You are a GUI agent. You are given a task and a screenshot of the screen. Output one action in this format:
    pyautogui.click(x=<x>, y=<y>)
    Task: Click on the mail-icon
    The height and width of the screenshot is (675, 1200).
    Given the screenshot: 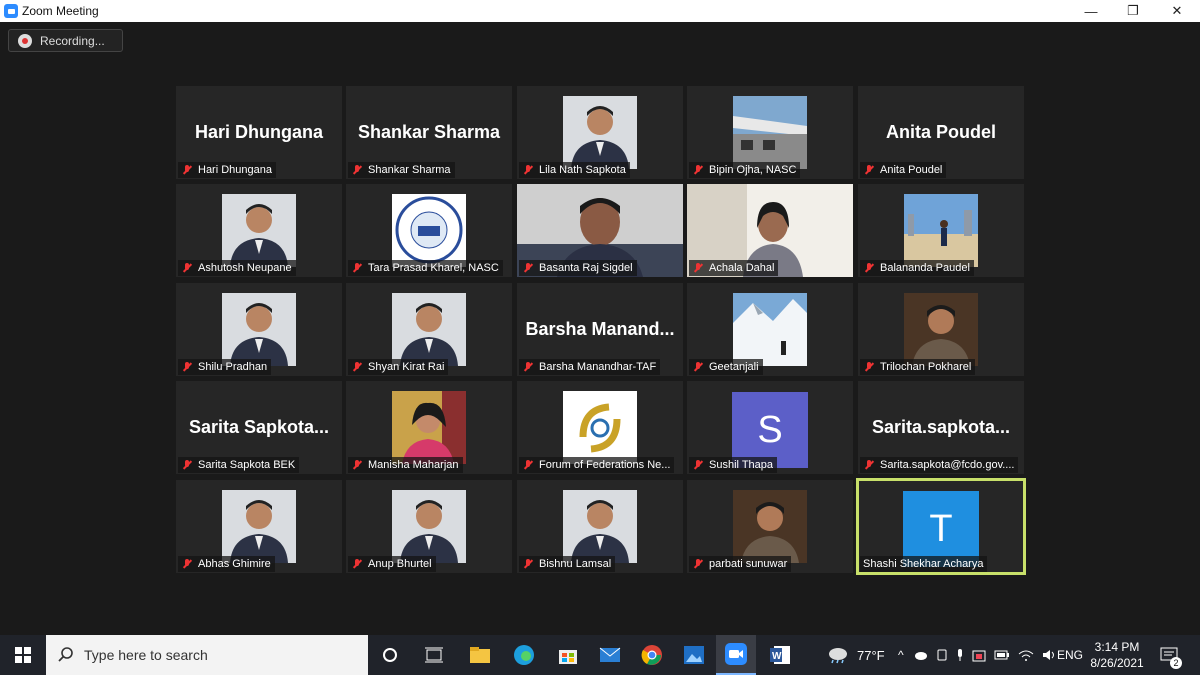 What is the action you would take?
    pyautogui.click(x=610, y=655)
    